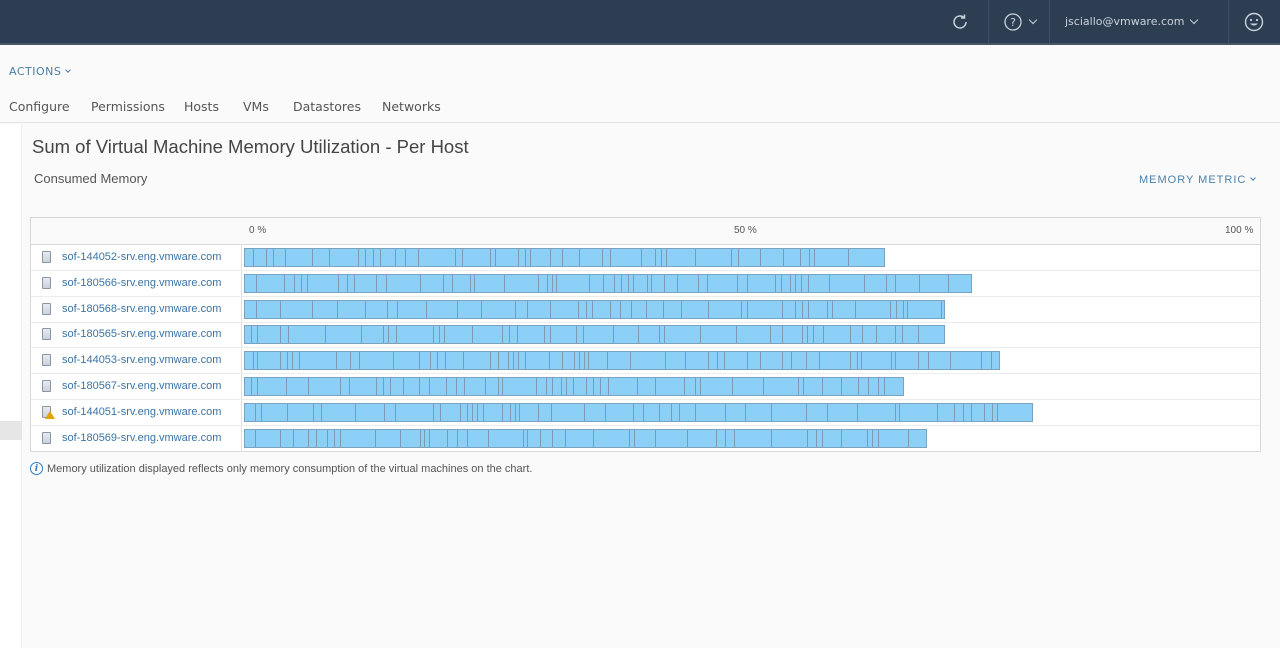 The width and height of the screenshot is (1280, 648). I want to click on host-link: sof-144052-srv.eng.vmware.com, so click(141, 257).